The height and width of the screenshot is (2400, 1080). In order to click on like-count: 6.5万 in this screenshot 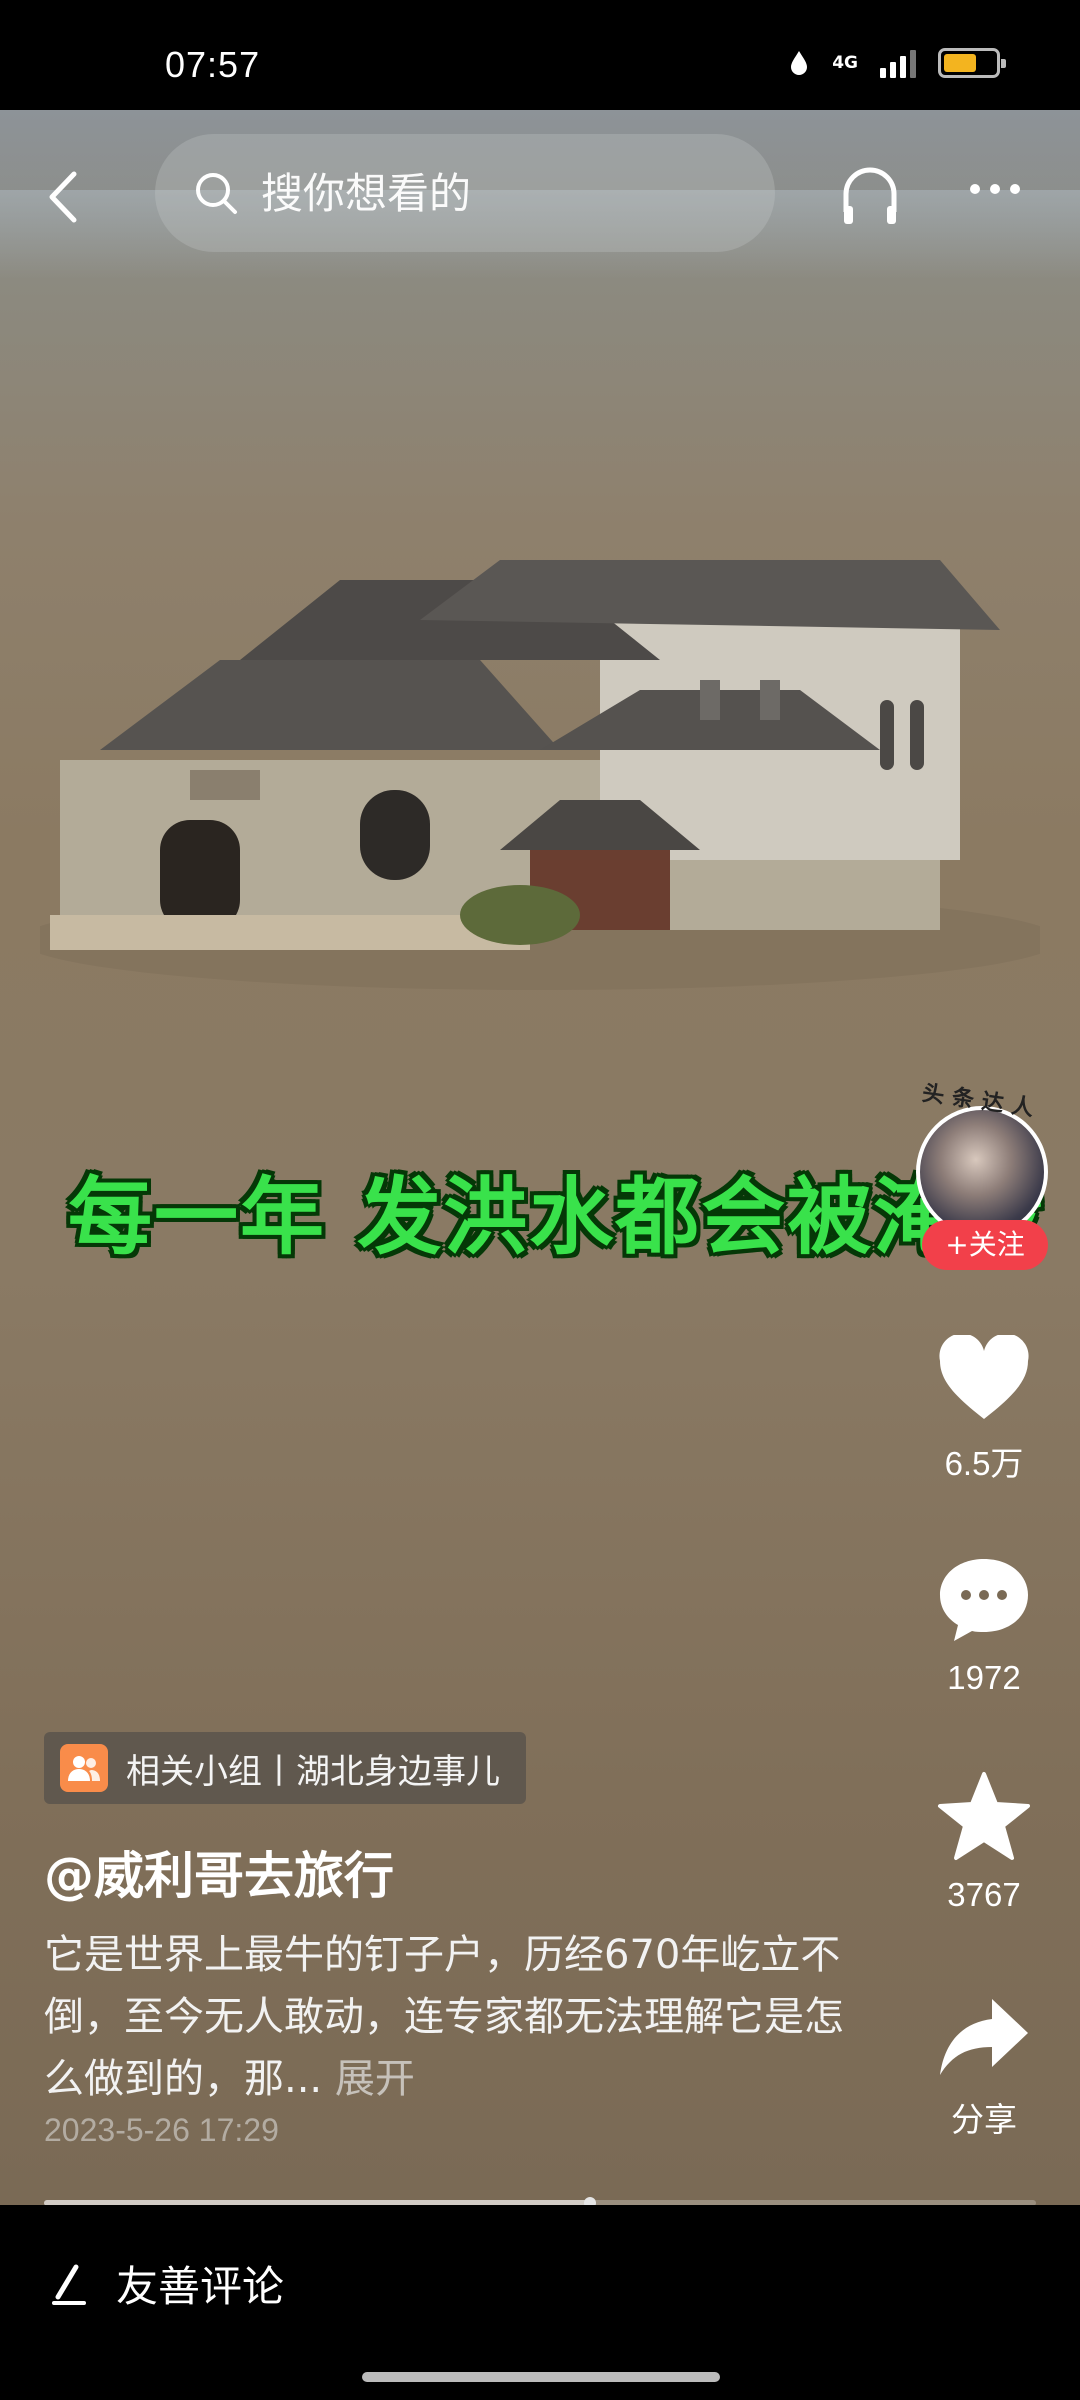, I will do `click(984, 1463)`.